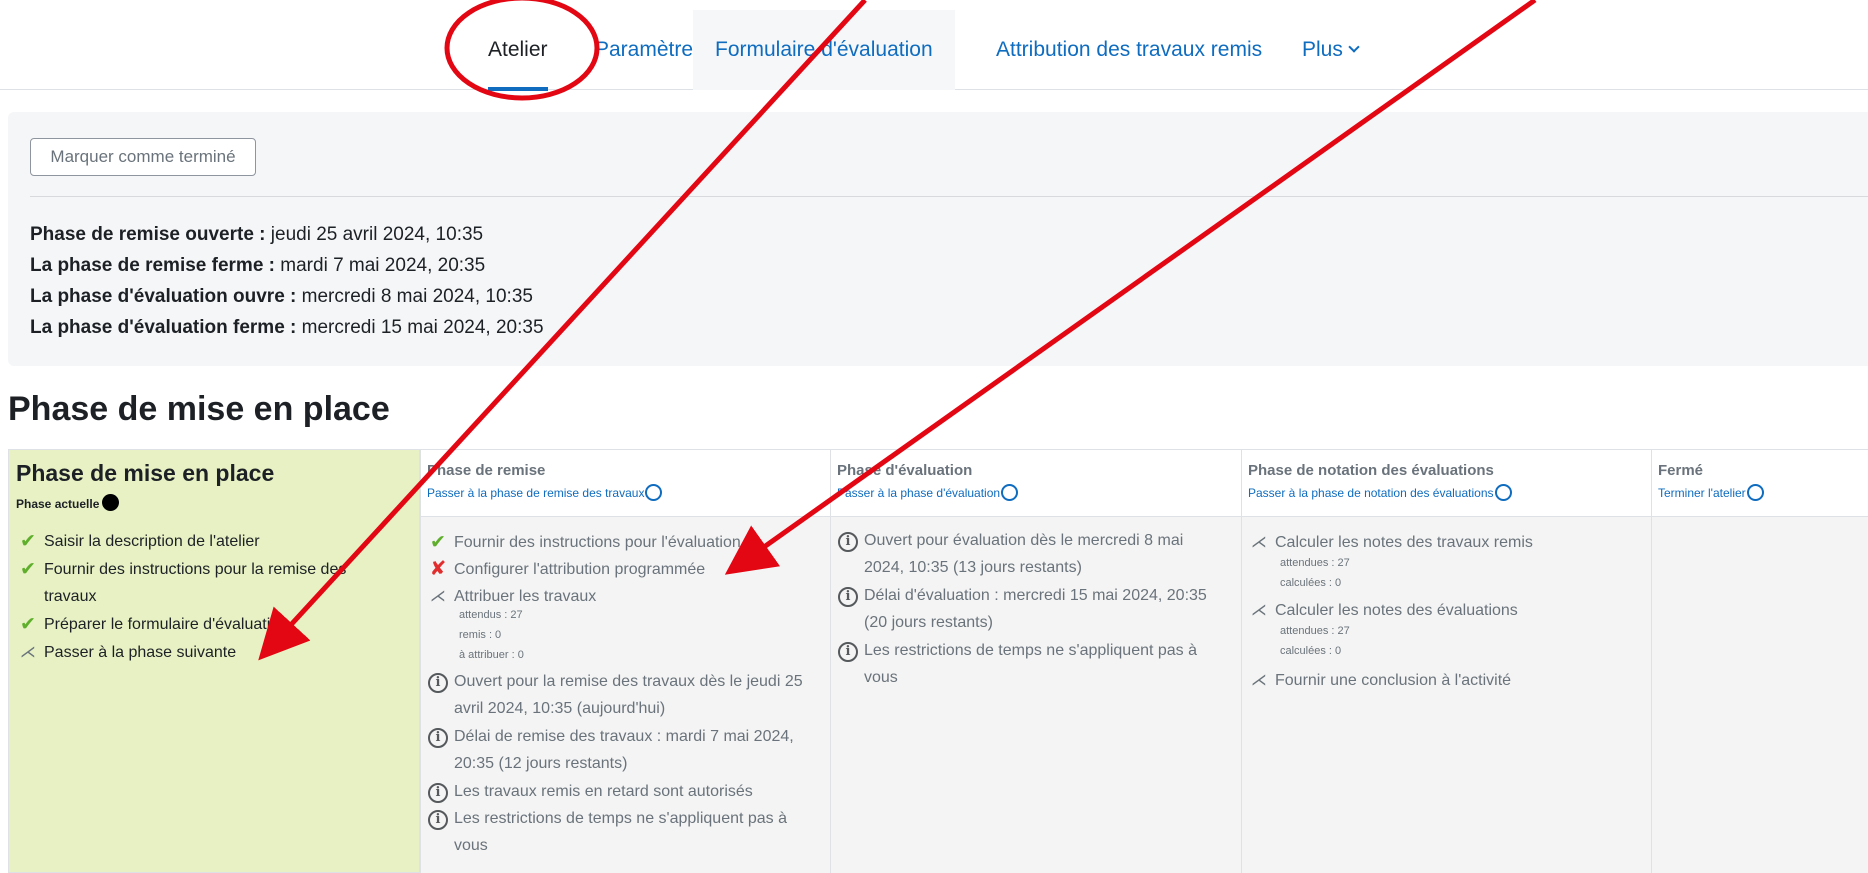  Describe the element at coordinates (163, 327) in the screenshot. I see `date-label: La phase d'évaluation ferme :` at that location.